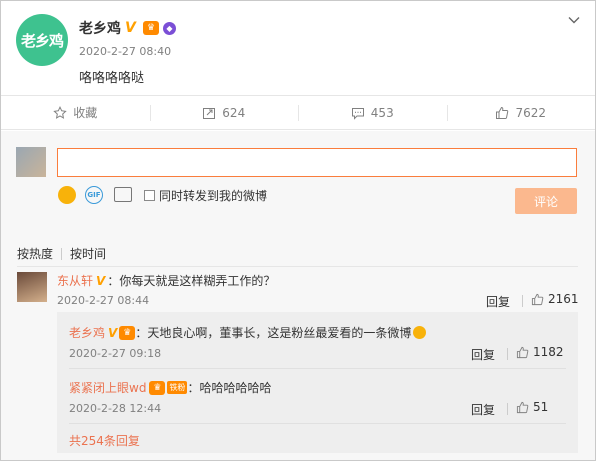  Describe the element at coordinates (112, 78) in the screenshot. I see `post-text: 咯咯咯咯哒` at that location.